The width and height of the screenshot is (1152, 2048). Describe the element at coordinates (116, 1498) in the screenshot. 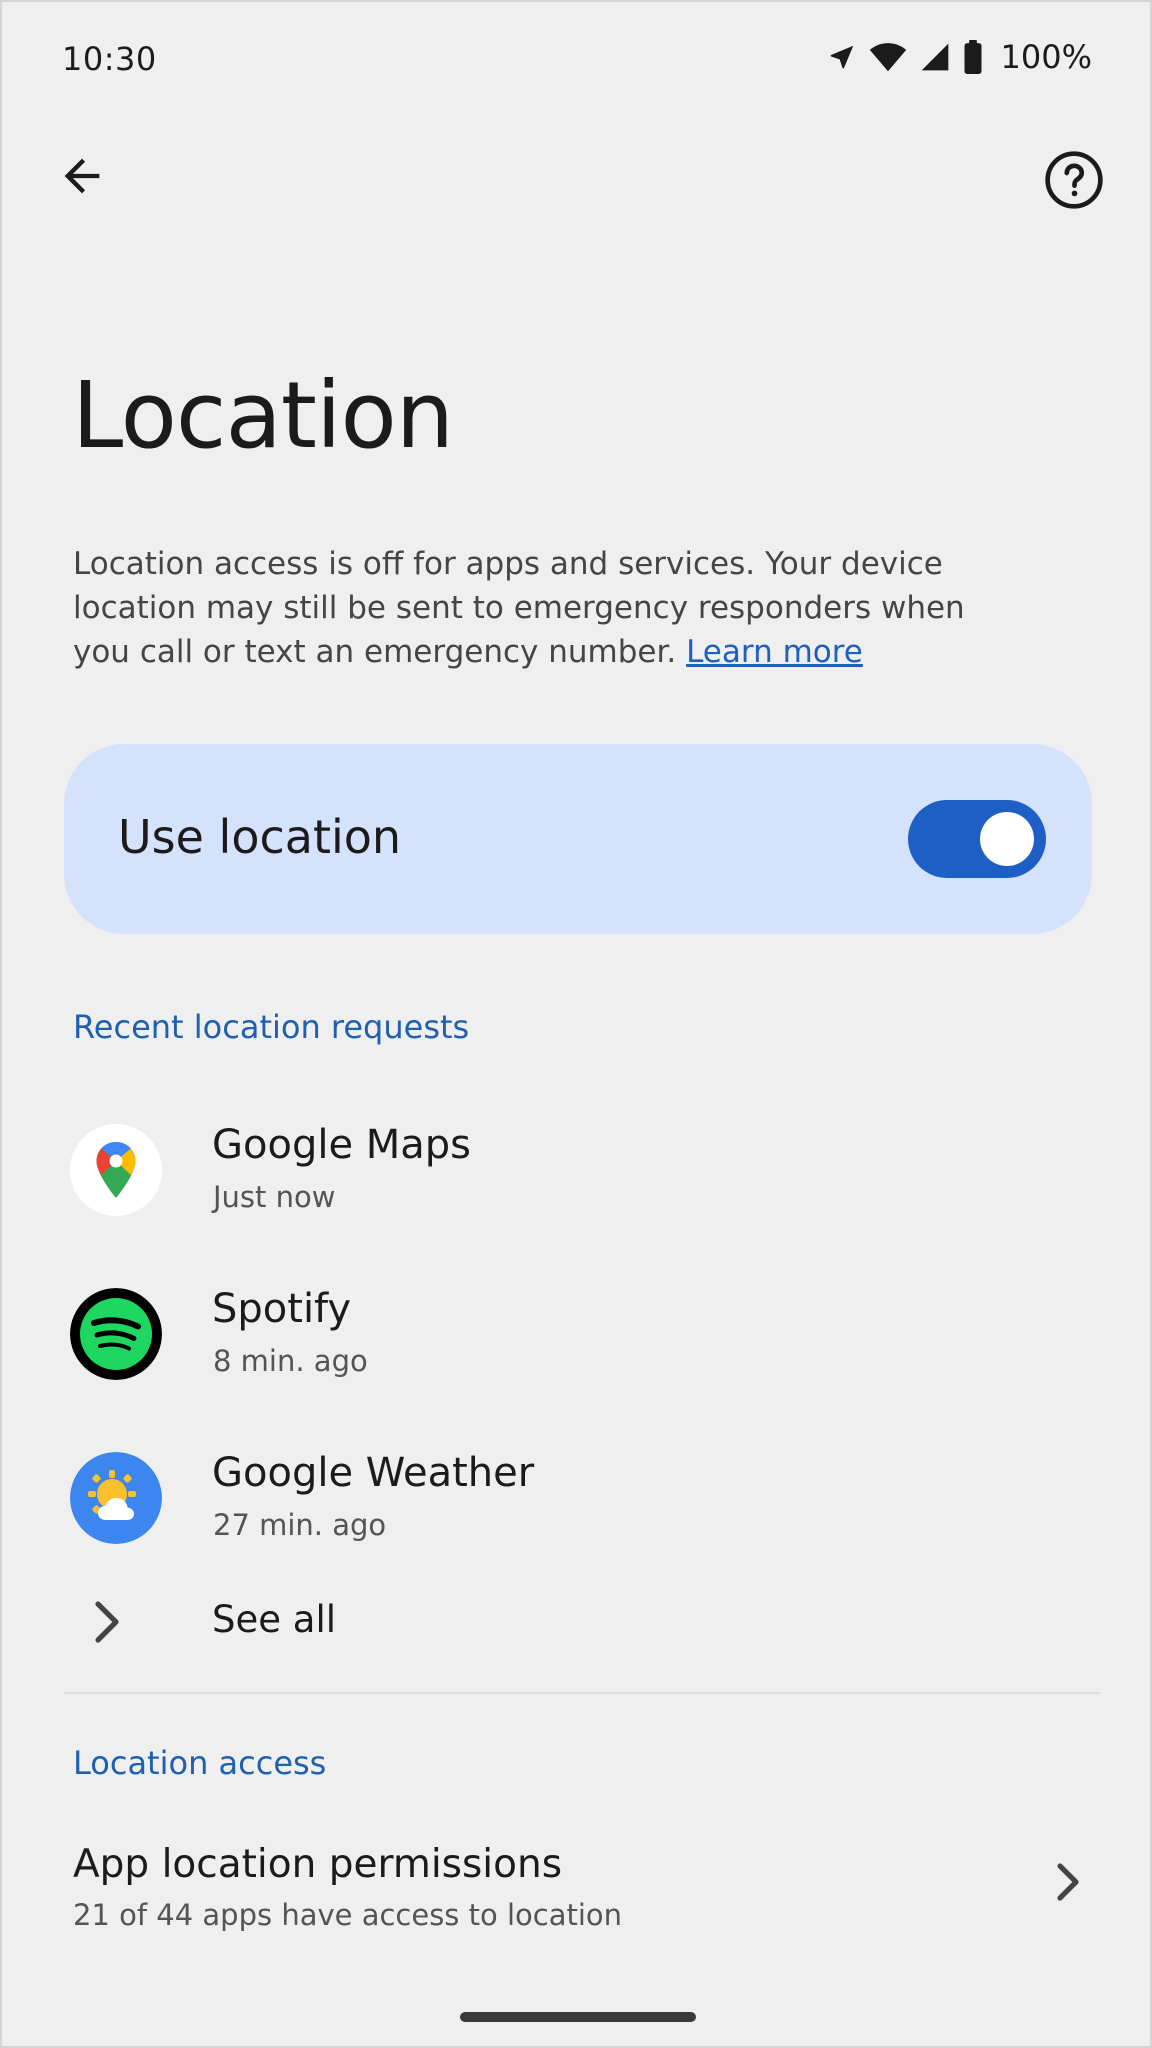

I see `google-weather-icon` at that location.